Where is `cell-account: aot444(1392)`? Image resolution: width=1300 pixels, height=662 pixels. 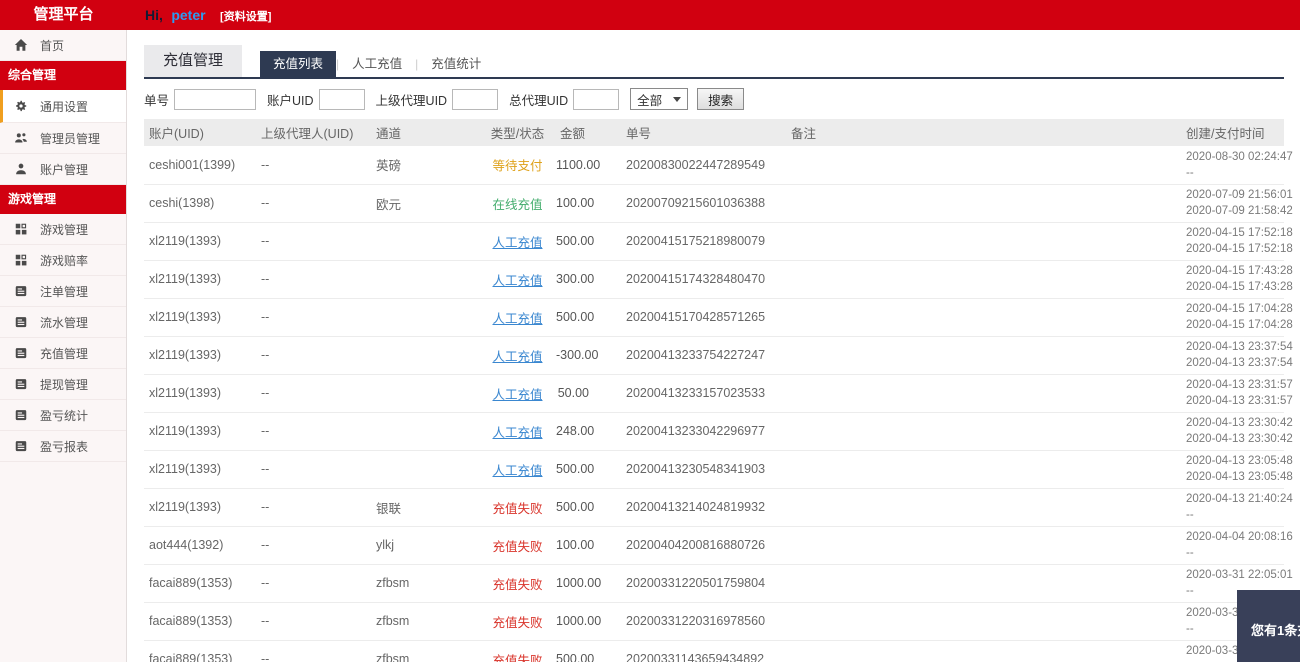 cell-account: aot444(1392) is located at coordinates (199, 545).